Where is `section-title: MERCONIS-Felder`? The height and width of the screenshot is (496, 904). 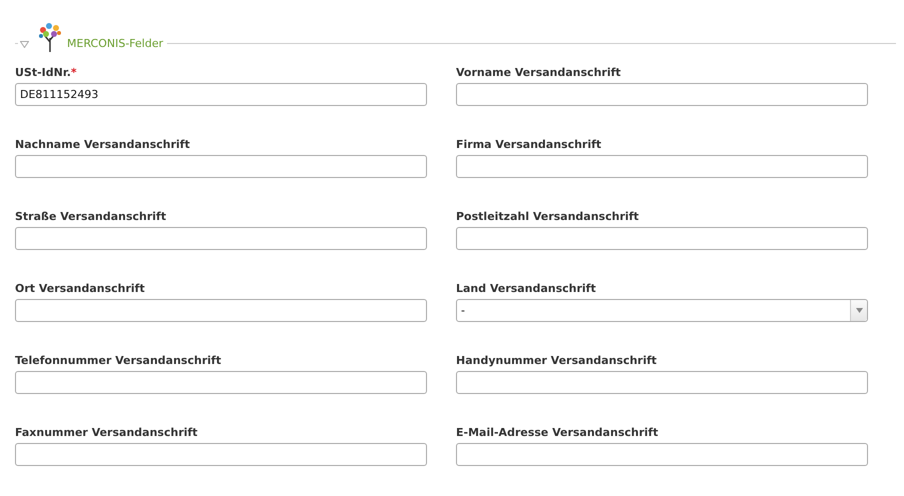
section-title: MERCONIS-Felder is located at coordinates (115, 44).